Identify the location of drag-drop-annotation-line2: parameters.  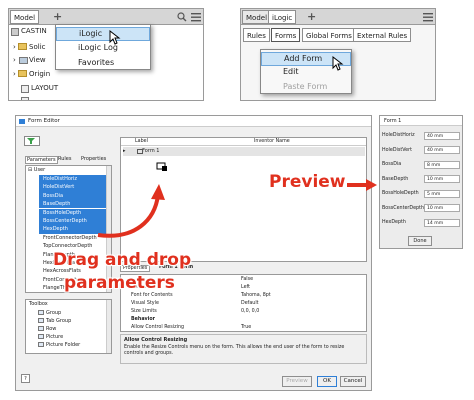
(119, 283).